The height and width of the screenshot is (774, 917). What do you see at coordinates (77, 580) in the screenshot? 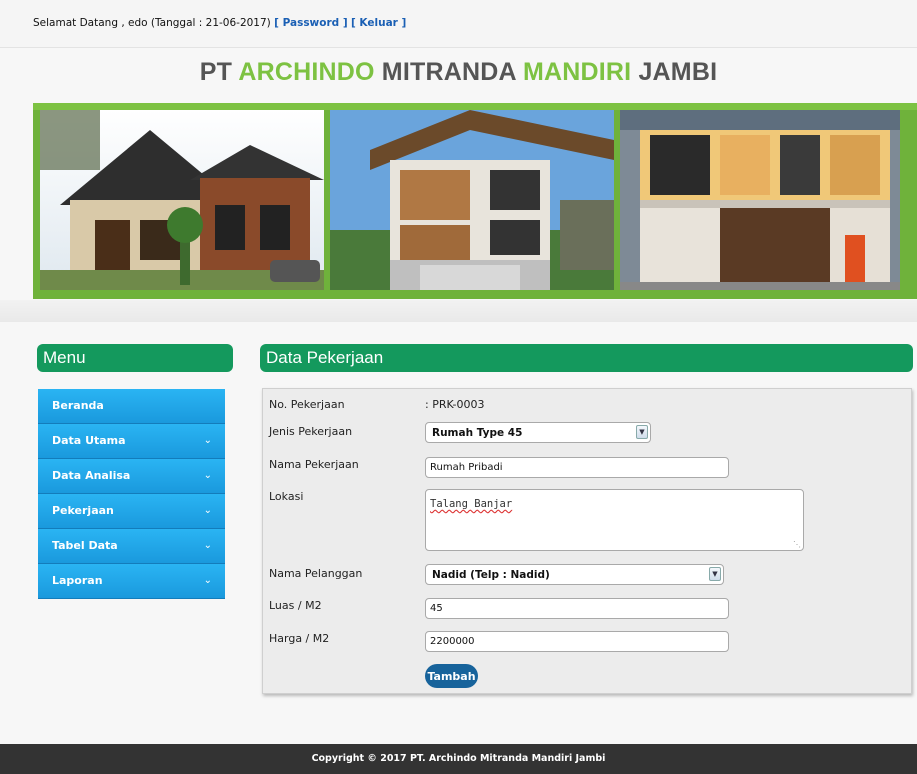
I see `menu-item-label: Laporan` at bounding box center [77, 580].